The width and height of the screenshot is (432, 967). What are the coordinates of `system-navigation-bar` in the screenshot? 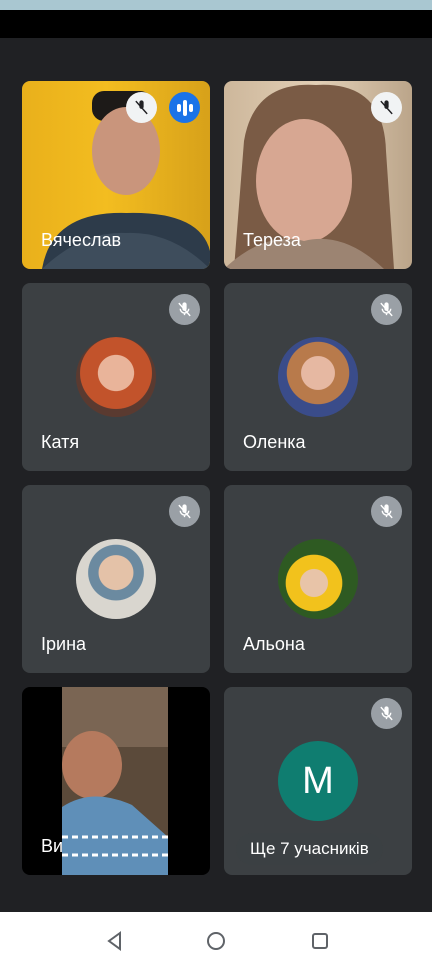 It's located at (216, 939).